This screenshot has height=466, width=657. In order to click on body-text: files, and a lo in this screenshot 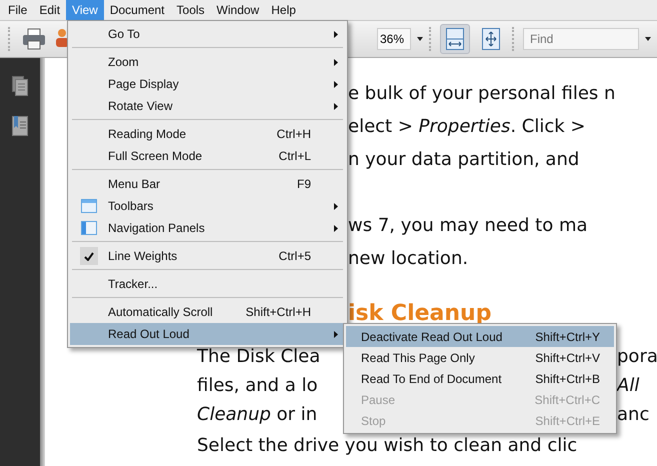, I will do `click(258, 386)`.